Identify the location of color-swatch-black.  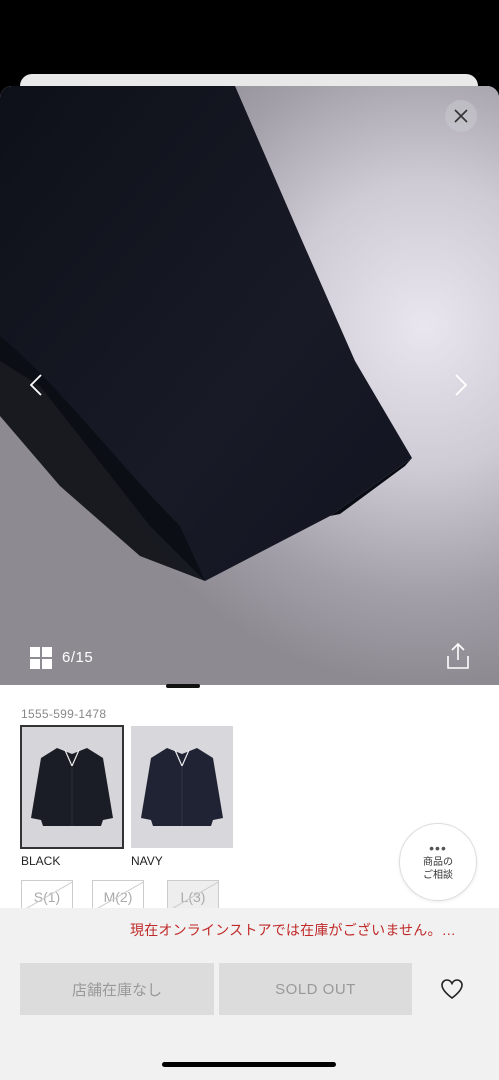
(72, 787).